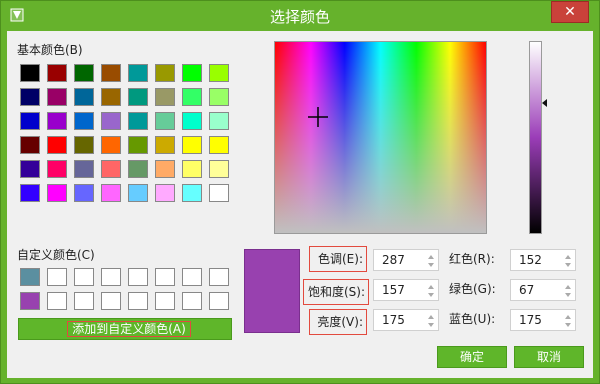 Image resolution: width=600 pixels, height=384 pixels. Describe the element at coordinates (570, 12) in the screenshot. I see `close-button: ✕` at that location.